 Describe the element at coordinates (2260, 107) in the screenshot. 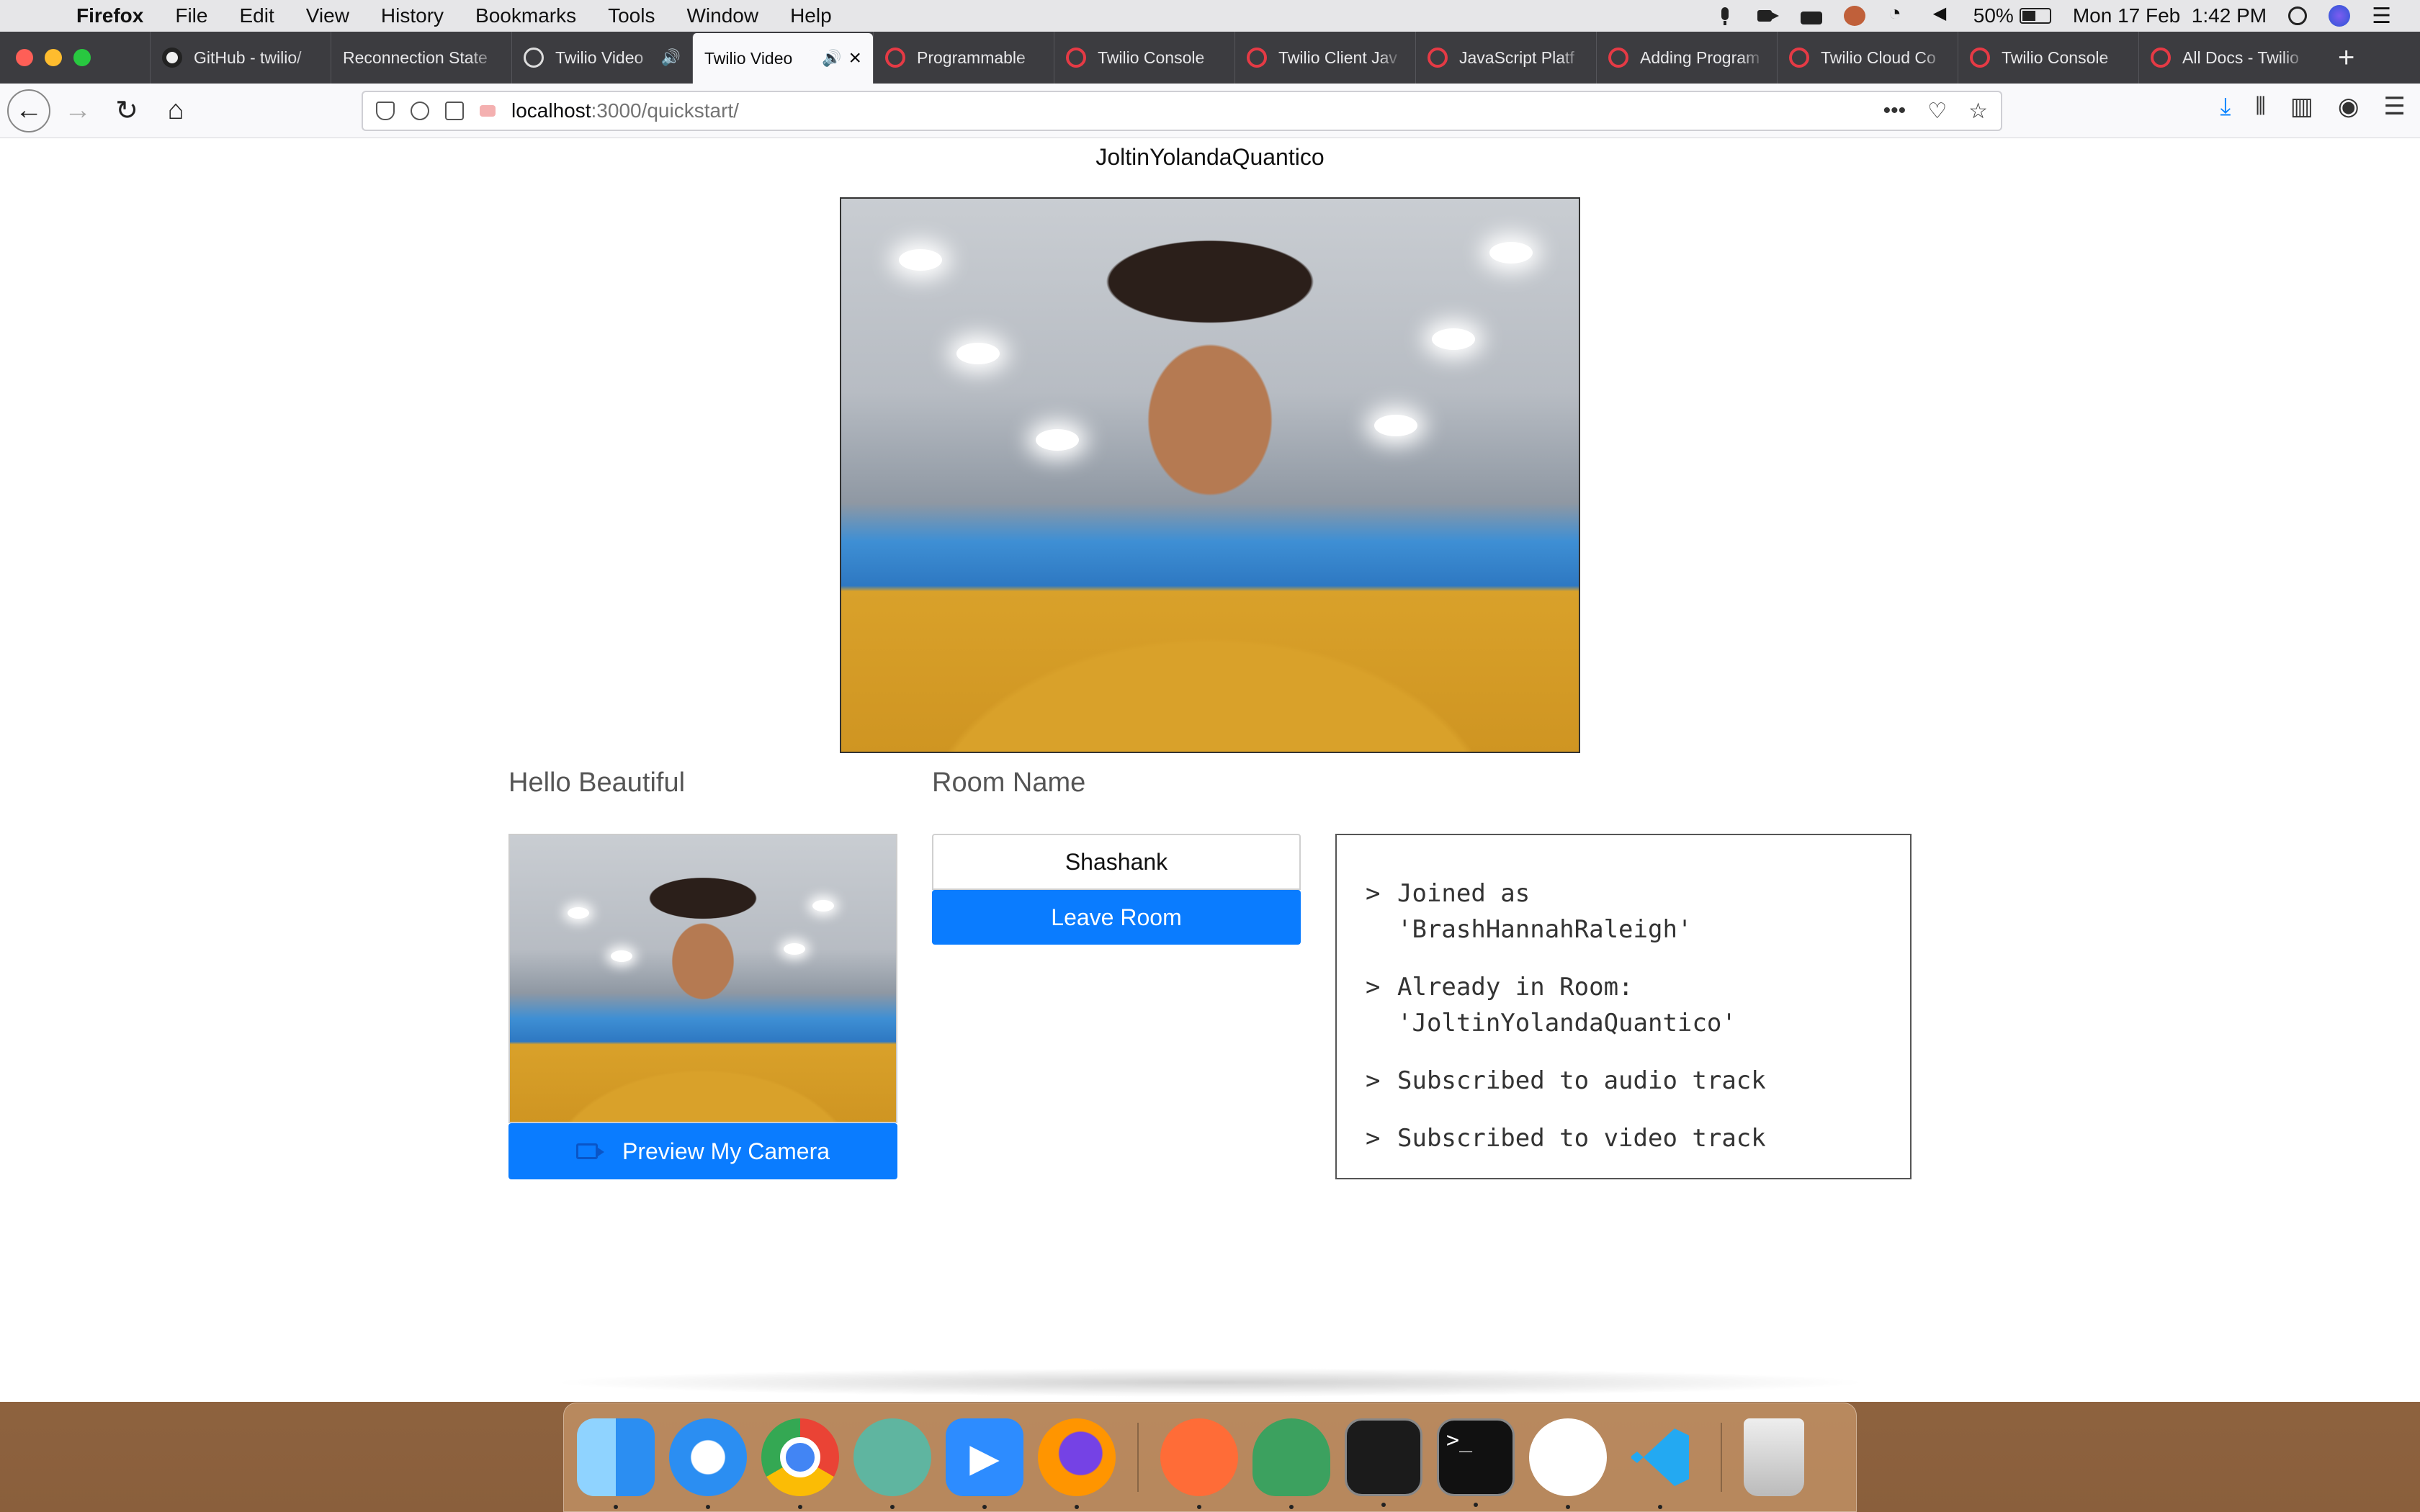

I see `library-icon: ⫴` at that location.